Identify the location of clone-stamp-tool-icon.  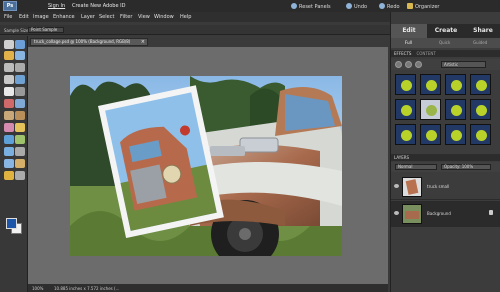
(9, 115).